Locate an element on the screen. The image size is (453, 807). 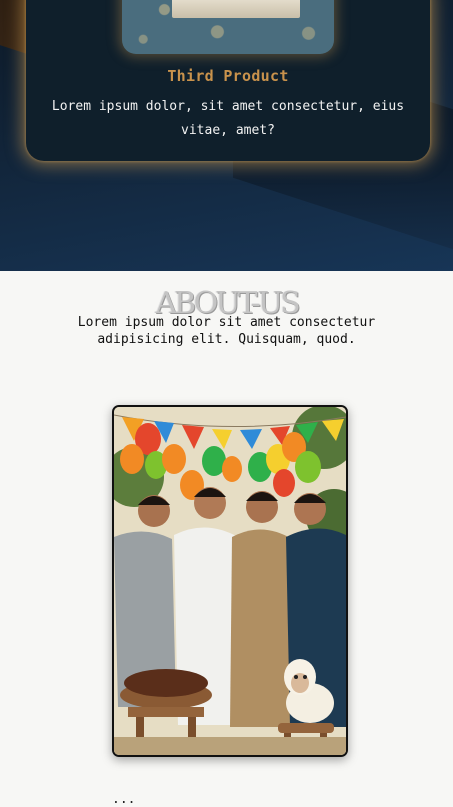
product-image is located at coordinates (228, 27).